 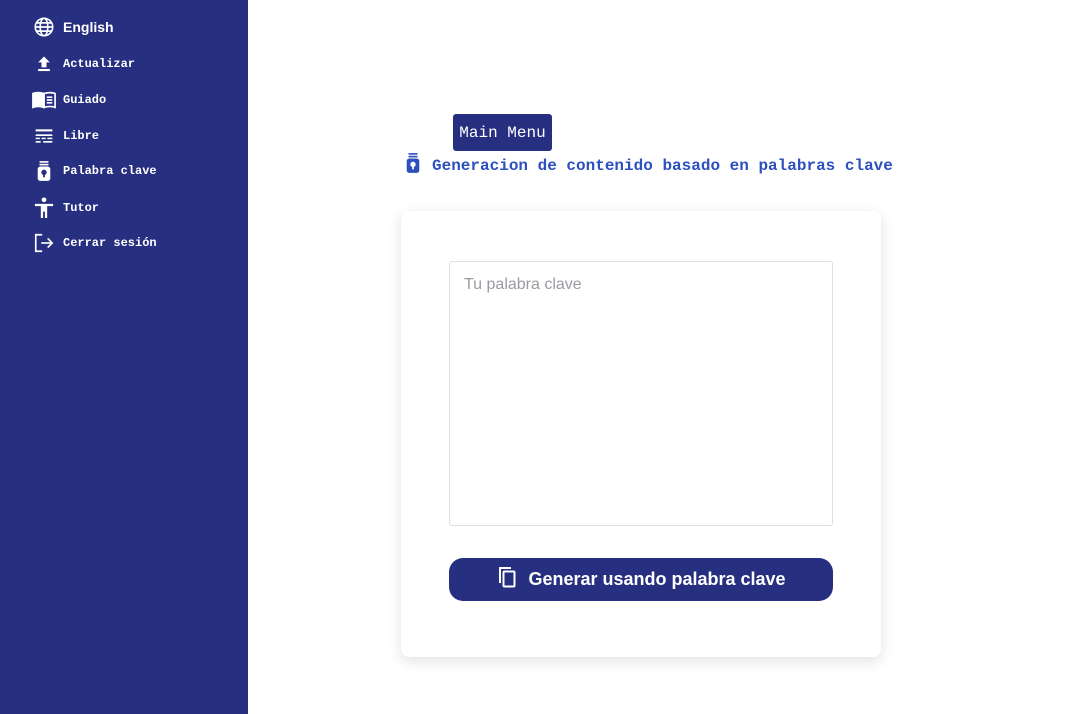 What do you see at coordinates (88, 27) in the screenshot?
I see `sidebar-item-label: English` at bounding box center [88, 27].